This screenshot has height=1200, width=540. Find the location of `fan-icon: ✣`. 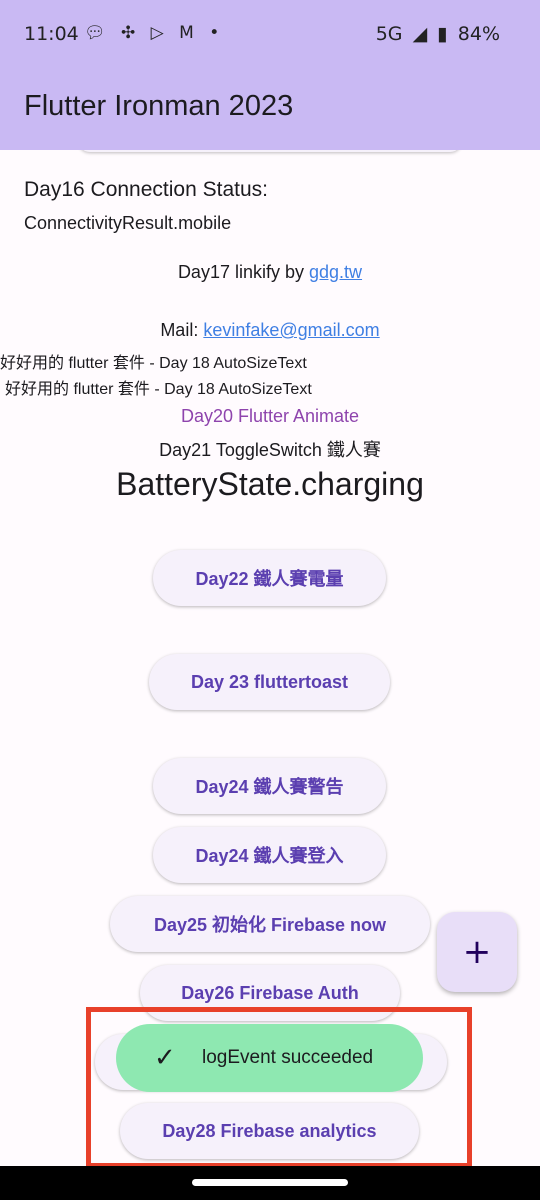

fan-icon: ✣ is located at coordinates (128, 33).